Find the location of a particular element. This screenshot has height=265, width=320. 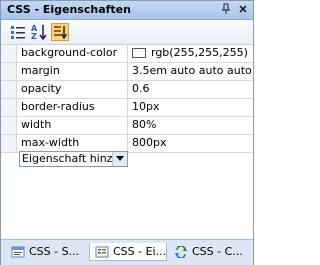

chevron-down-icon is located at coordinates (119, 159).